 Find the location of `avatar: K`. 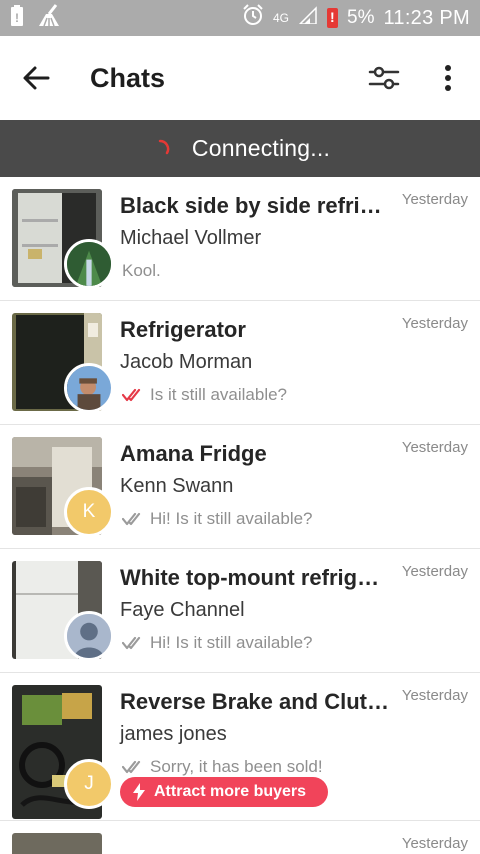

avatar: K is located at coordinates (89, 512).